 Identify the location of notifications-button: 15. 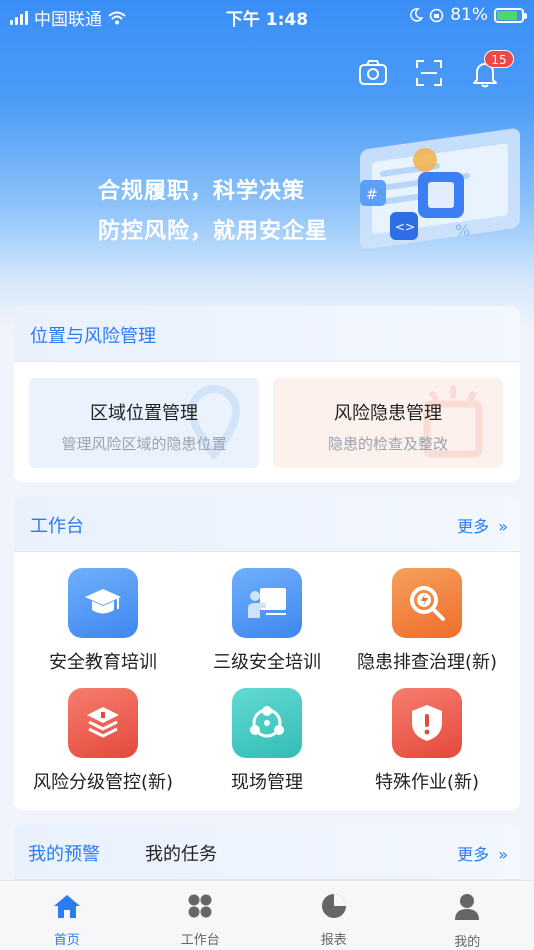
(492, 69).